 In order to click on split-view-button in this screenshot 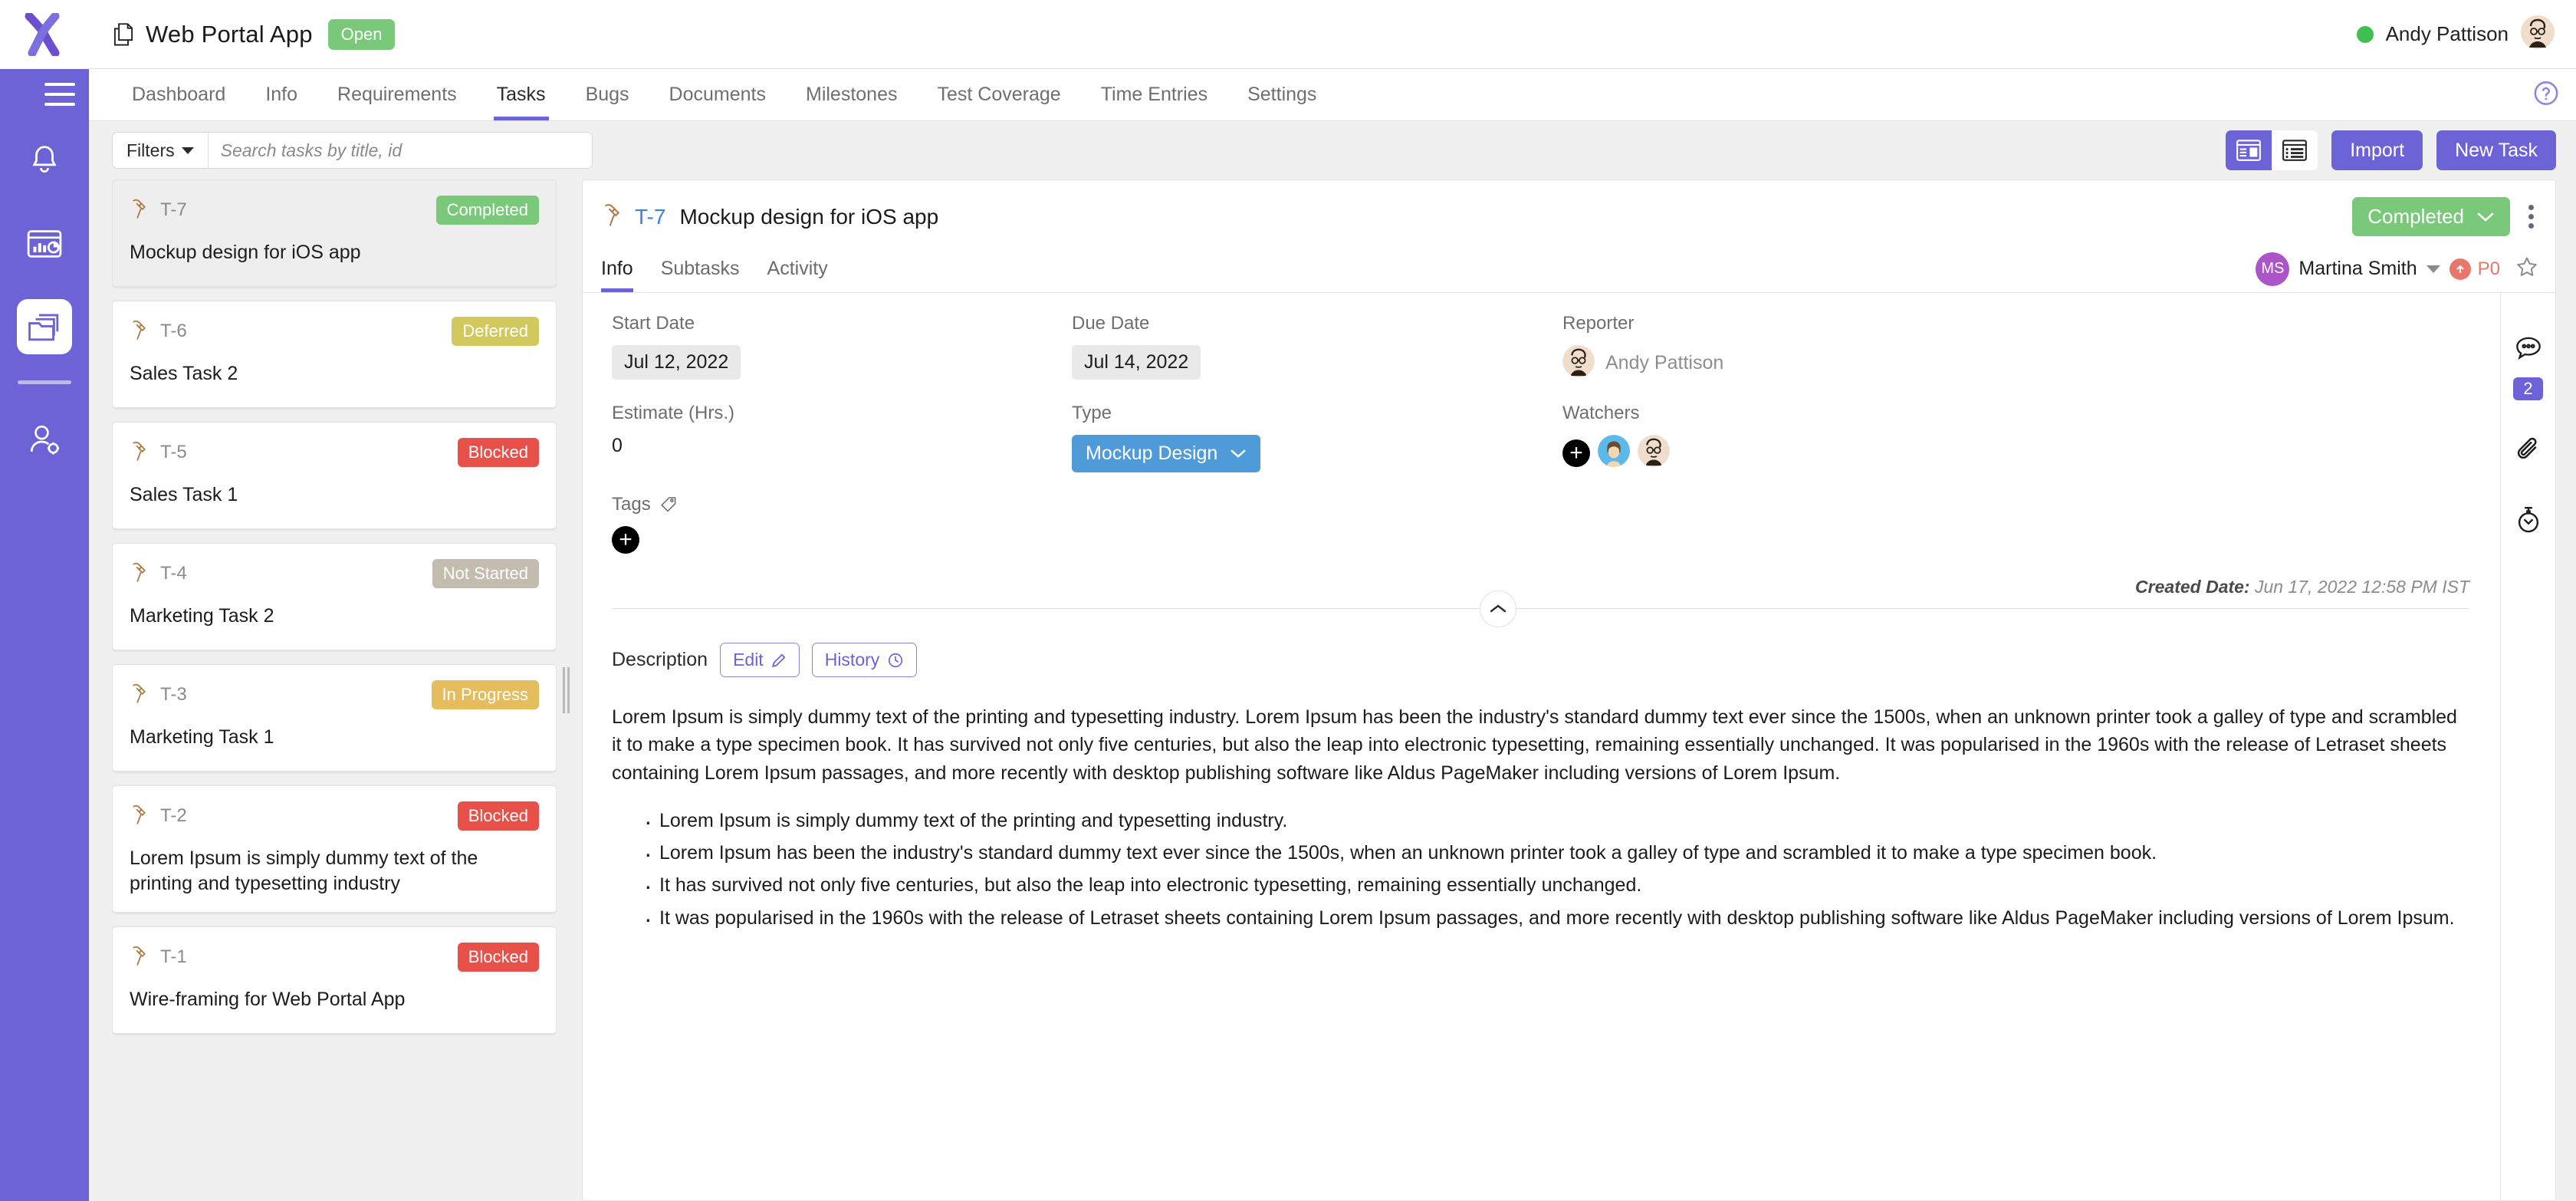, I will do `click(2249, 150)`.